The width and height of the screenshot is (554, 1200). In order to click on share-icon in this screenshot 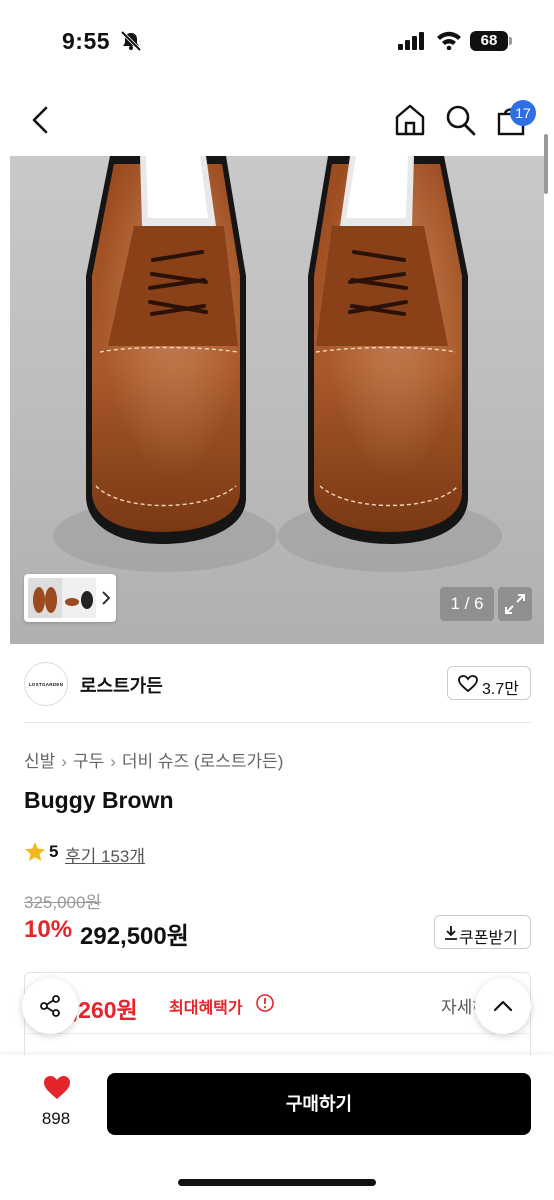, I will do `click(50, 1006)`.